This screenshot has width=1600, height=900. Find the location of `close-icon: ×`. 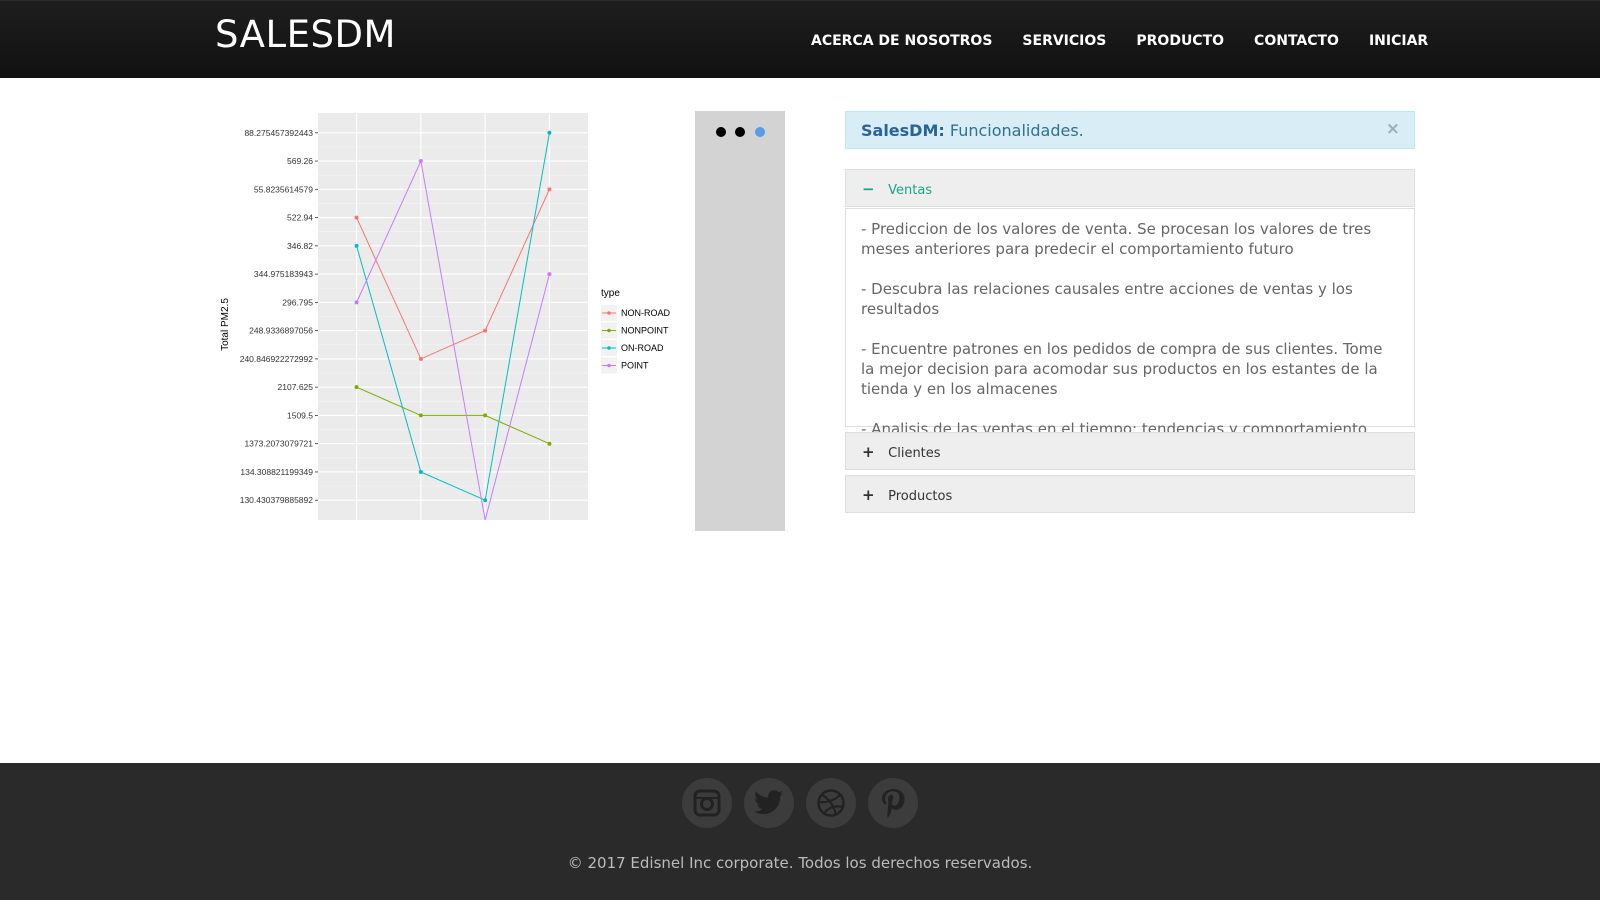

close-icon: × is located at coordinates (1393, 129).